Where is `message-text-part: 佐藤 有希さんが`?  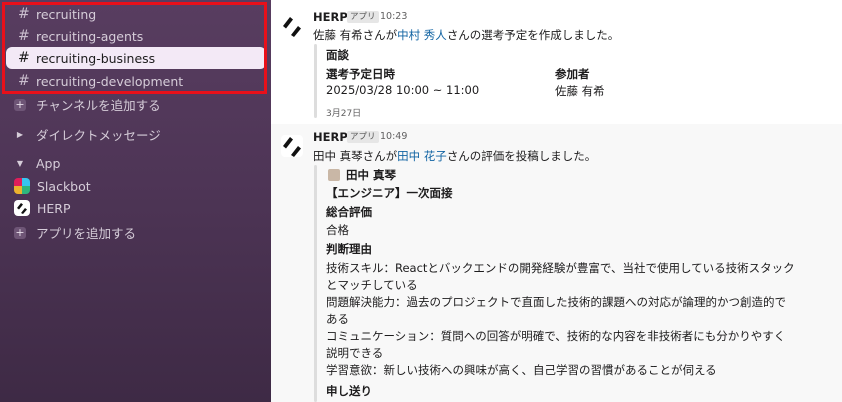
message-text-part: 佐藤 有希さんが is located at coordinates (355, 35).